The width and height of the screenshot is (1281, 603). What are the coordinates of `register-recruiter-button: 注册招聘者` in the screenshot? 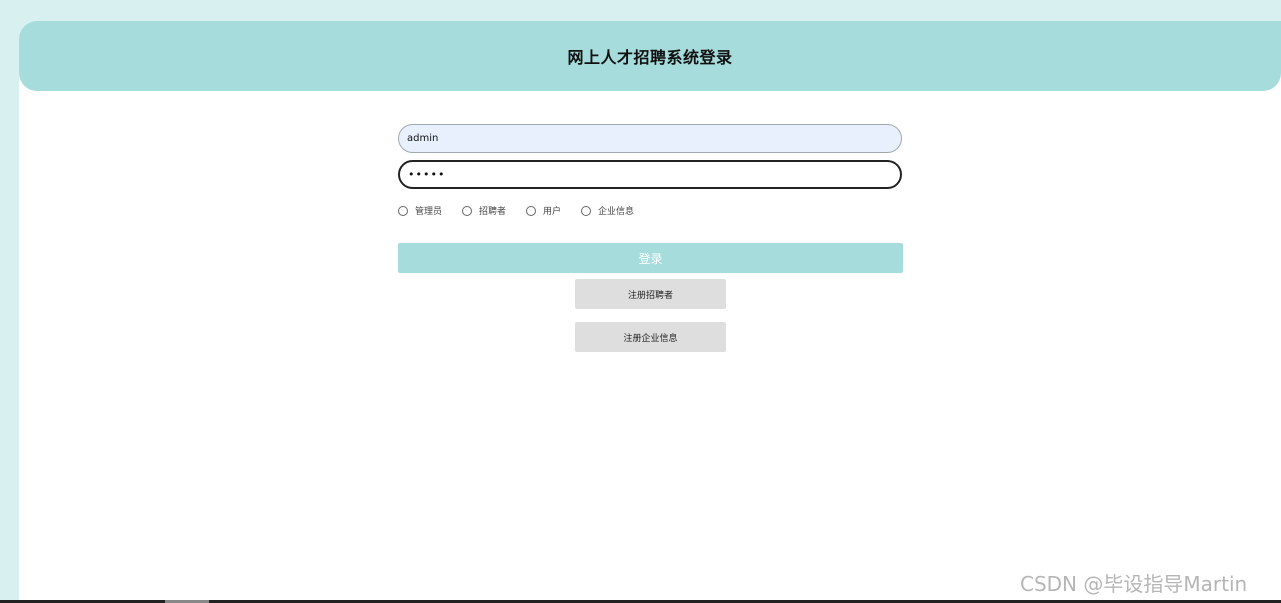 It's located at (650, 294).